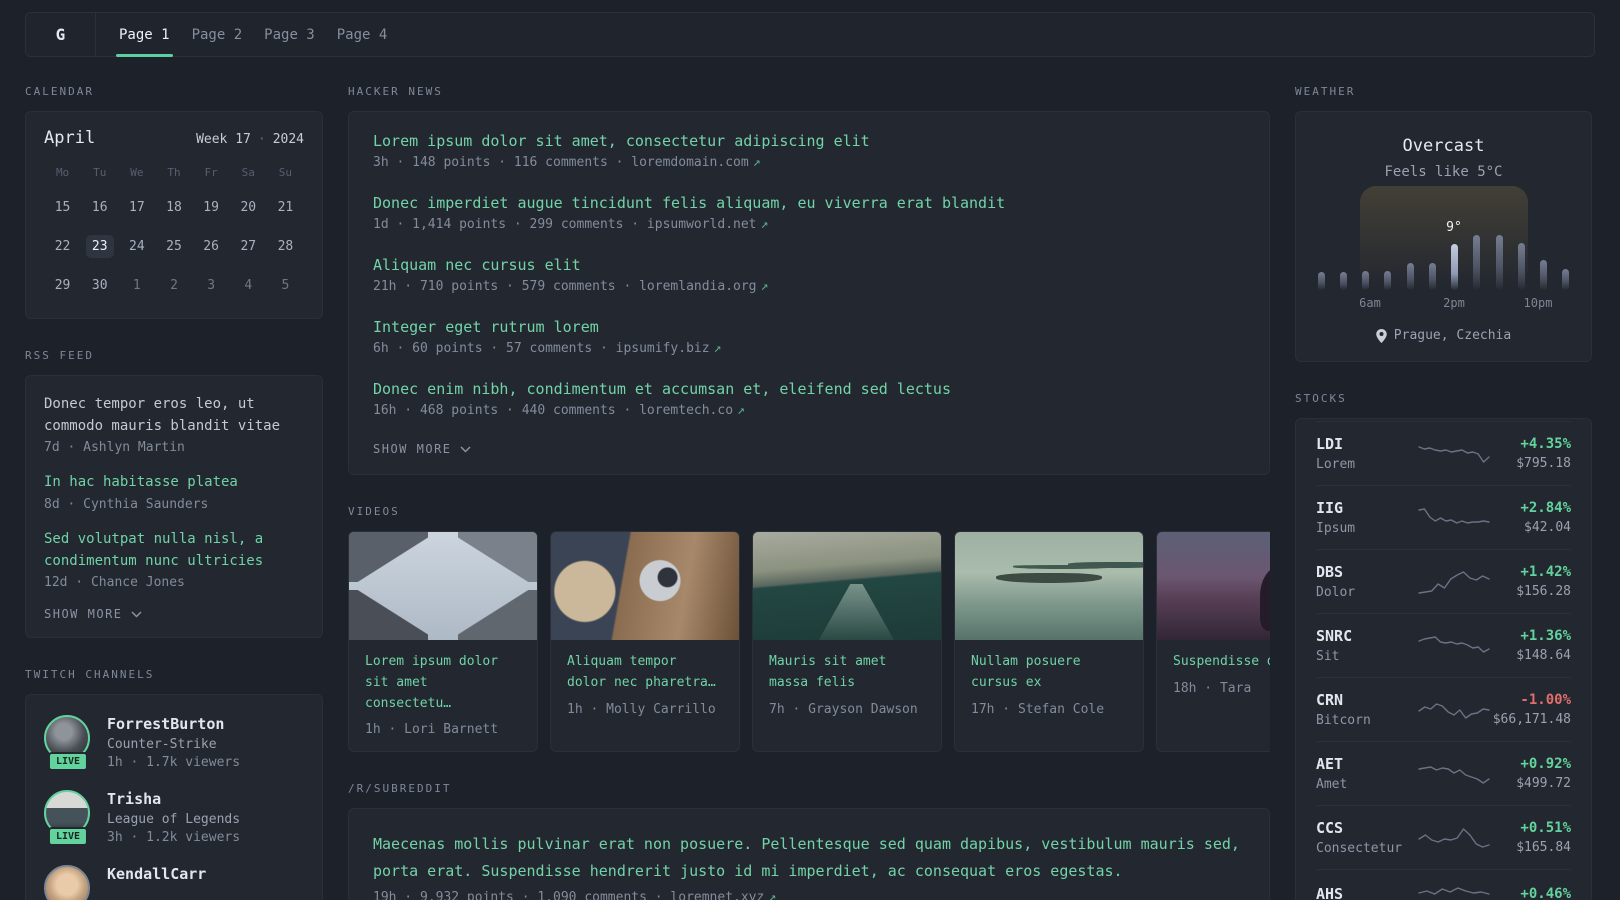 The height and width of the screenshot is (900, 1620). Describe the element at coordinates (1531, 719) in the screenshot. I see `stock-price: $66,171.48` at that location.